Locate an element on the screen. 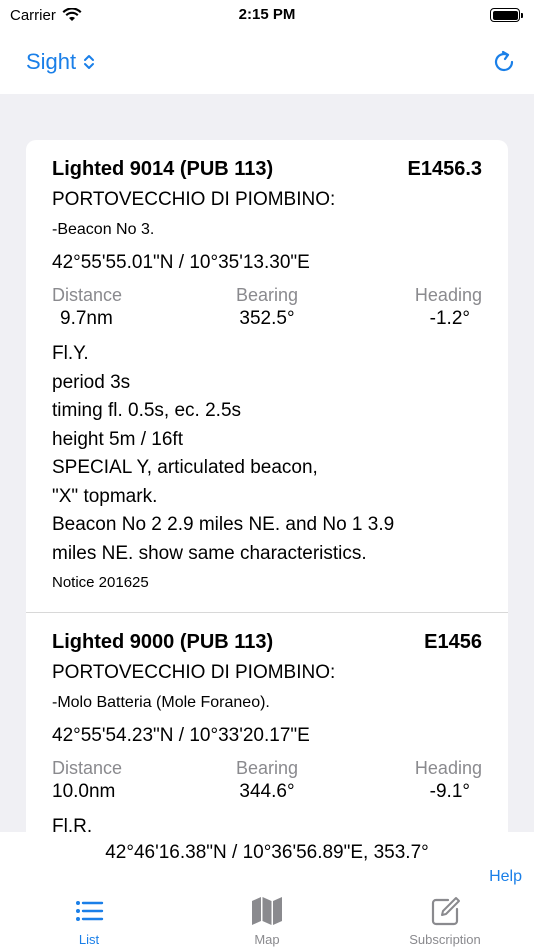 Image resolution: width=534 pixels, height=950 pixels. description-line: period 3s is located at coordinates (91, 382).